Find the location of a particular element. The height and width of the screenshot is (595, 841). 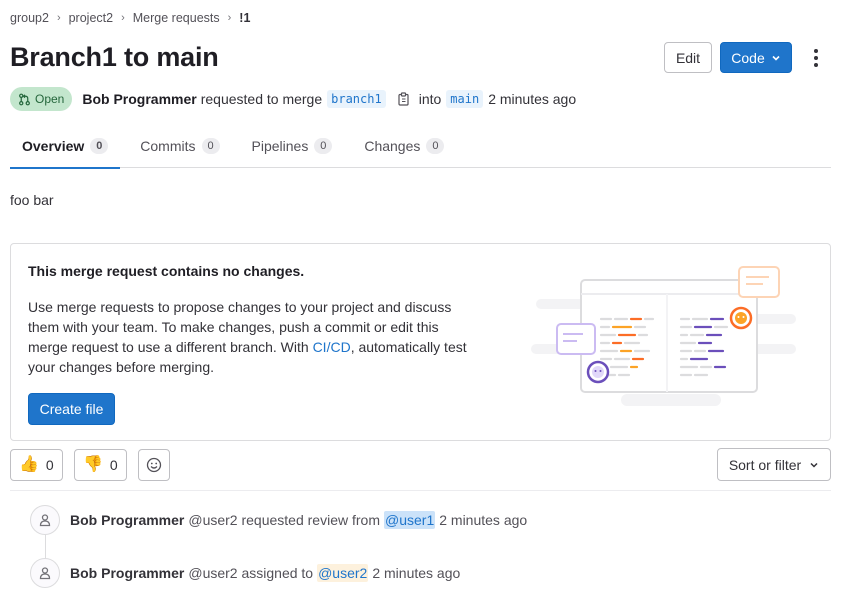

thumbs-up-icon: 👍 is located at coordinates (29, 464).